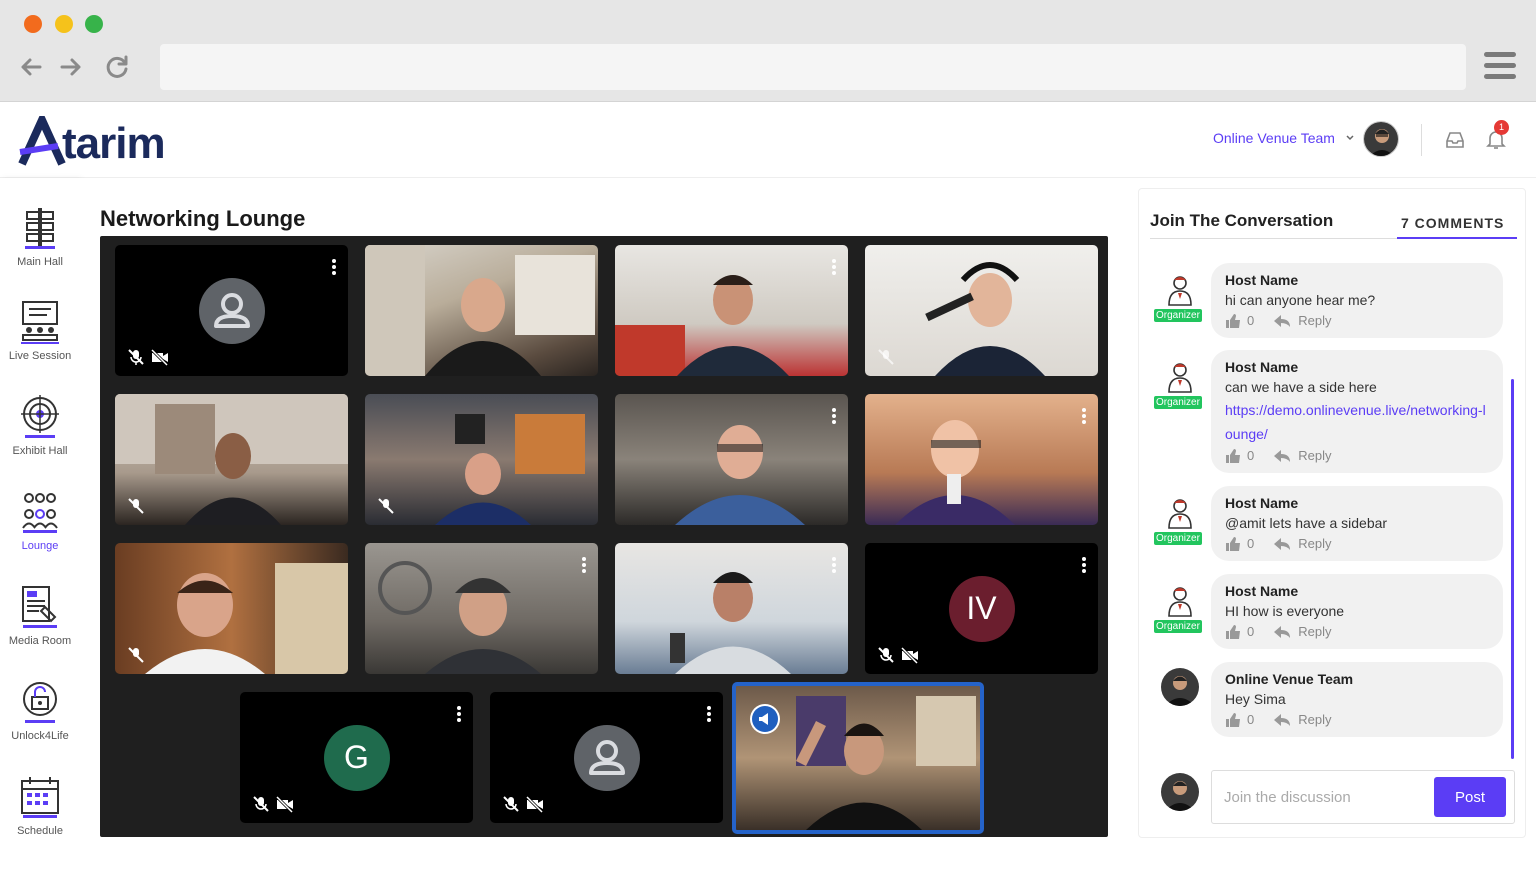  What do you see at coordinates (858, 758) in the screenshot?
I see `active-speaker-tile` at bounding box center [858, 758].